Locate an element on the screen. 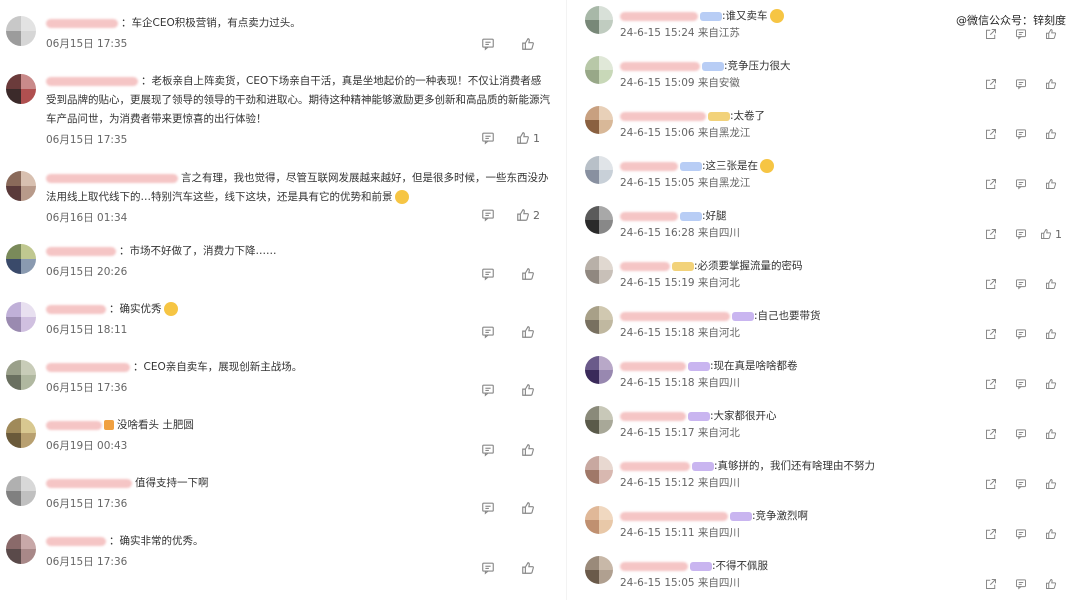  like-button: 2 is located at coordinates (528, 215).